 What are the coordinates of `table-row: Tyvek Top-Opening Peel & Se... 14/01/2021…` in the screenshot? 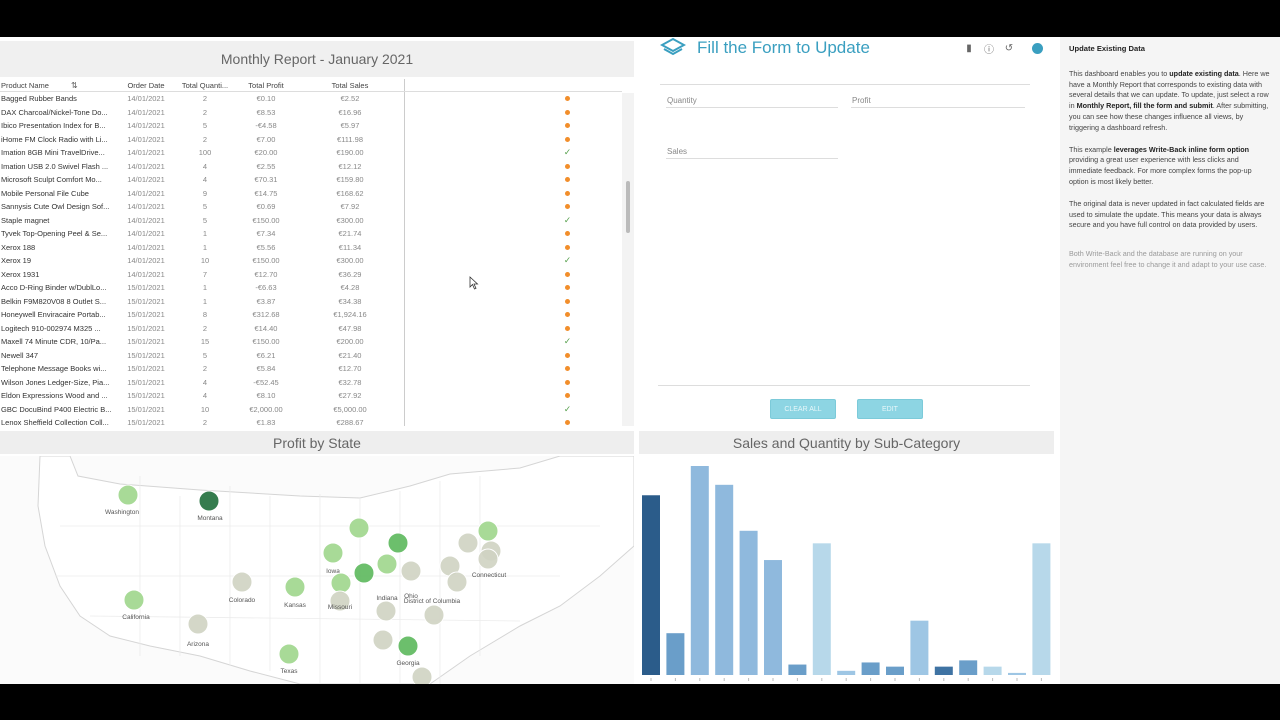 It's located at (311, 234).